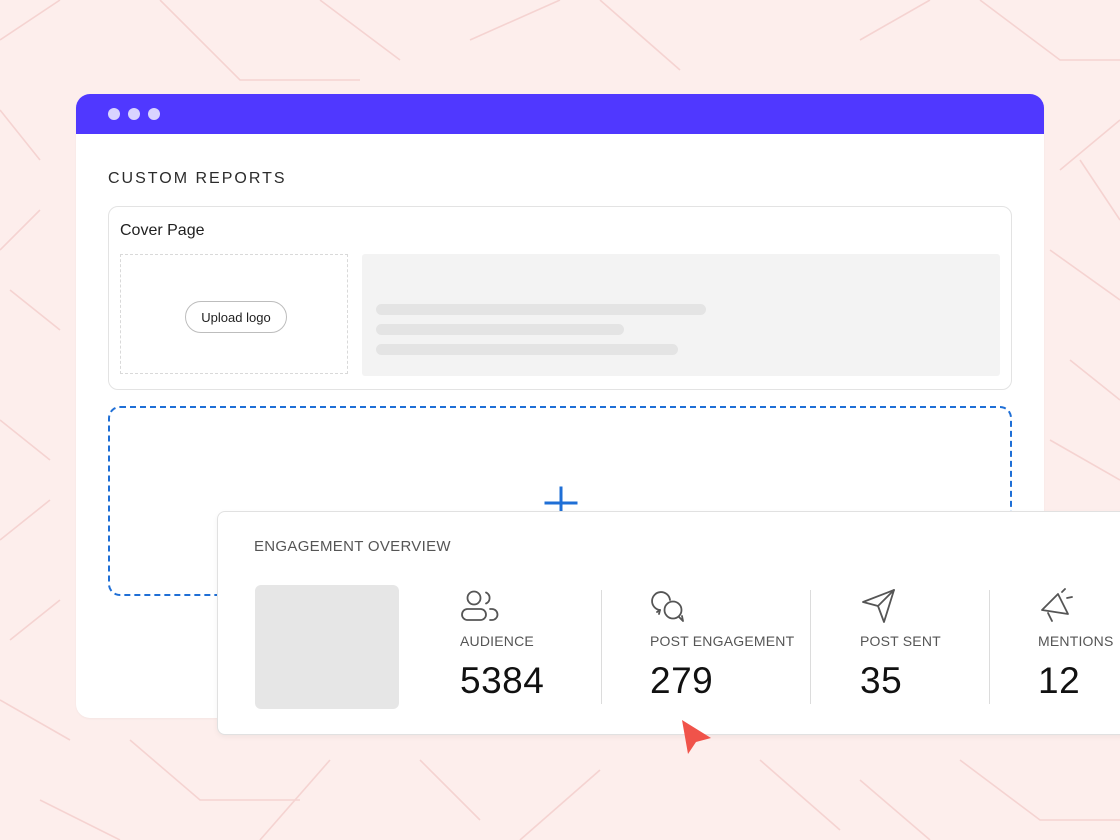 The height and width of the screenshot is (840, 1120). I want to click on paper-plane-icon, so click(878, 606).